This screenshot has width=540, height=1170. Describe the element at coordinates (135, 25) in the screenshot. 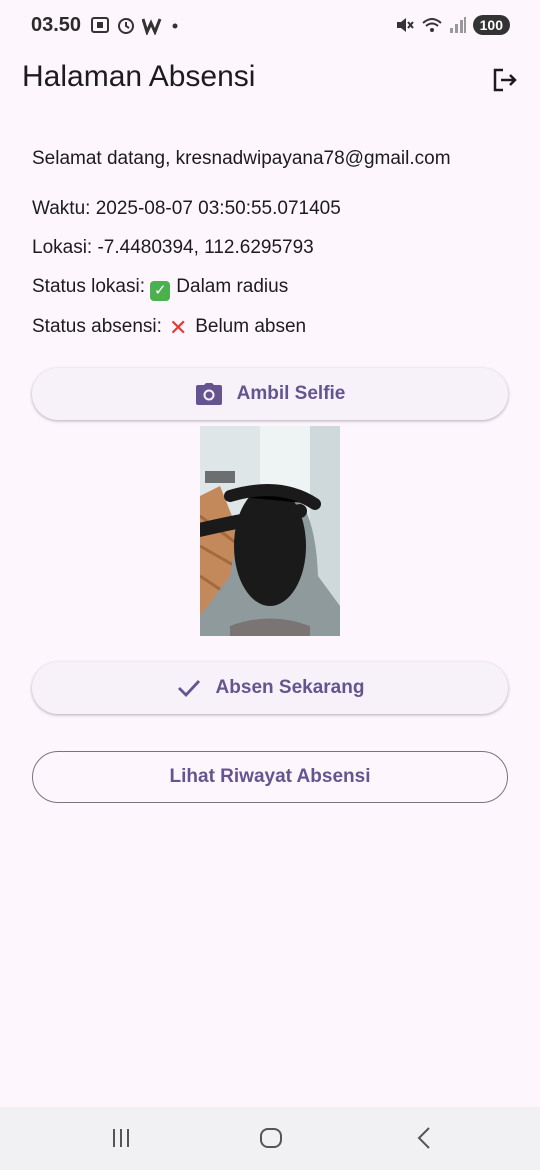

I see `status-left-icons` at that location.